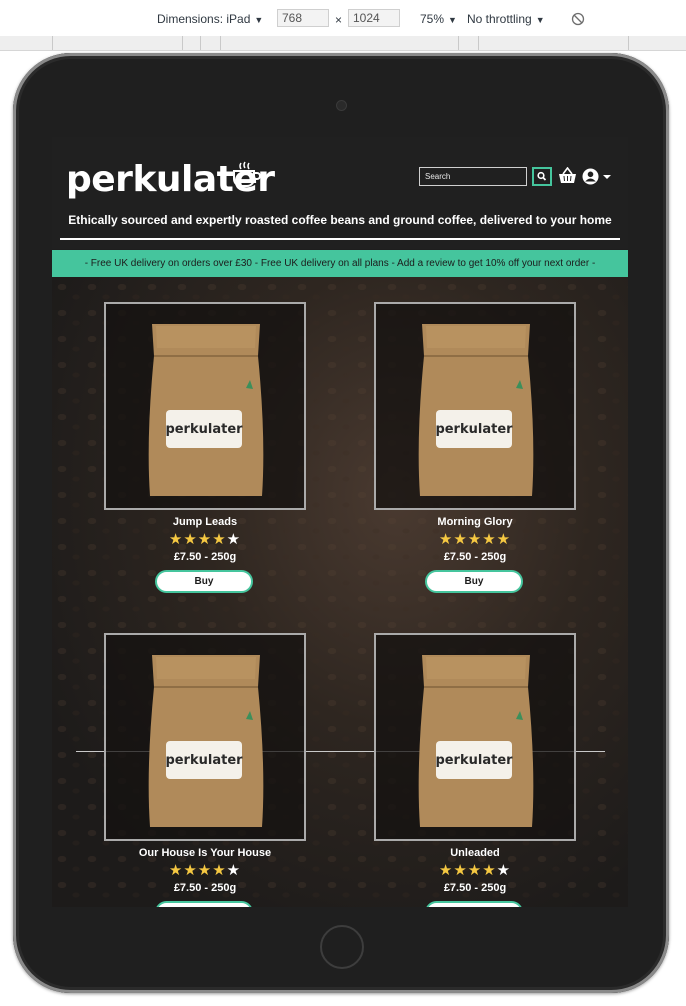  What do you see at coordinates (475, 522) in the screenshot?
I see `product-name: Morning Glory` at bounding box center [475, 522].